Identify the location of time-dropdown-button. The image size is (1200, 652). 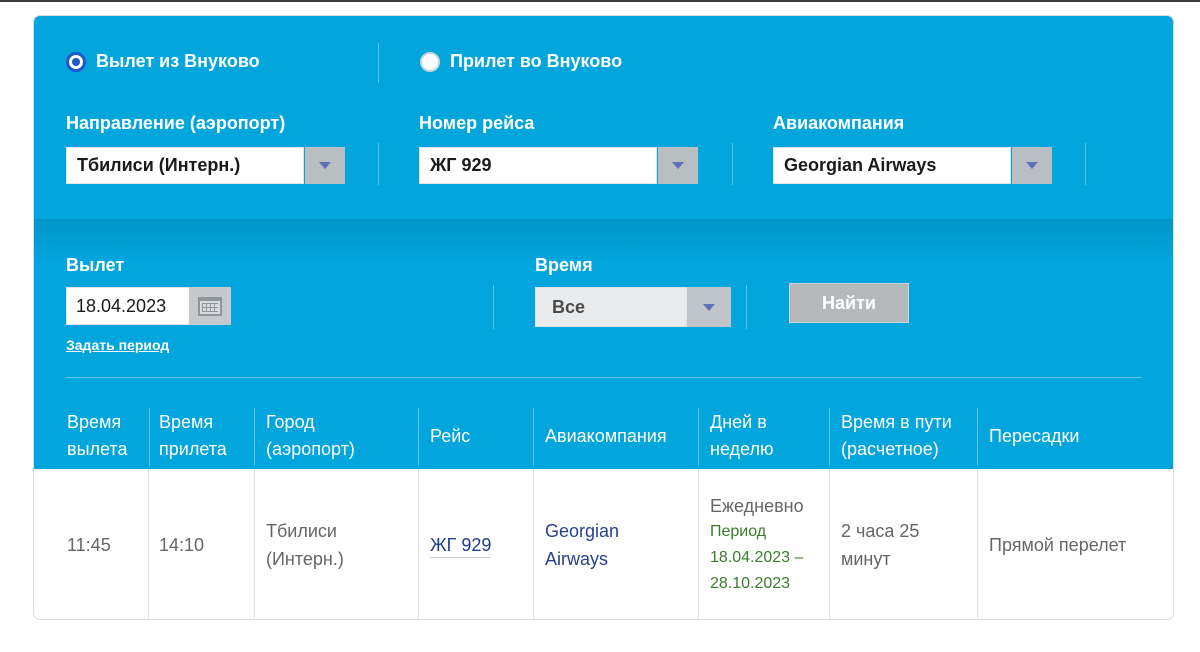
(709, 307).